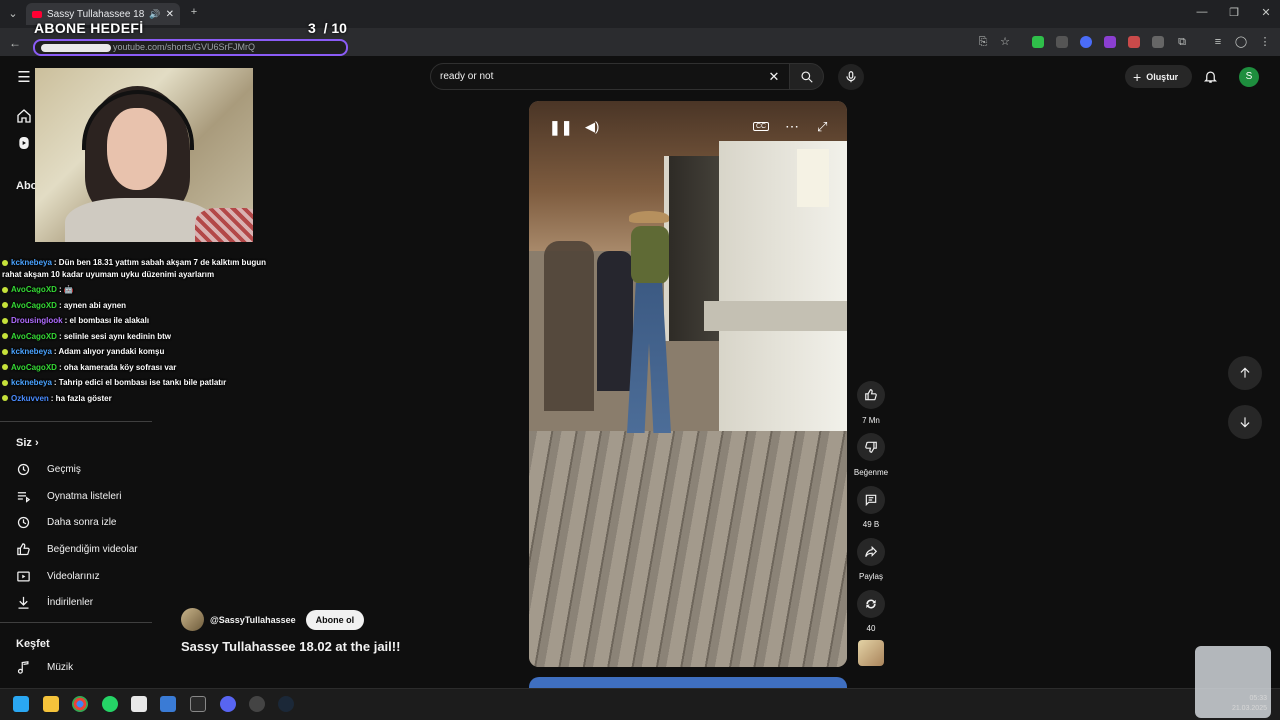 The height and width of the screenshot is (720, 1280). What do you see at coordinates (96, 14) in the screenshot?
I see `tab-title: Sassy Tullahassee 18.02 at t` at bounding box center [96, 14].